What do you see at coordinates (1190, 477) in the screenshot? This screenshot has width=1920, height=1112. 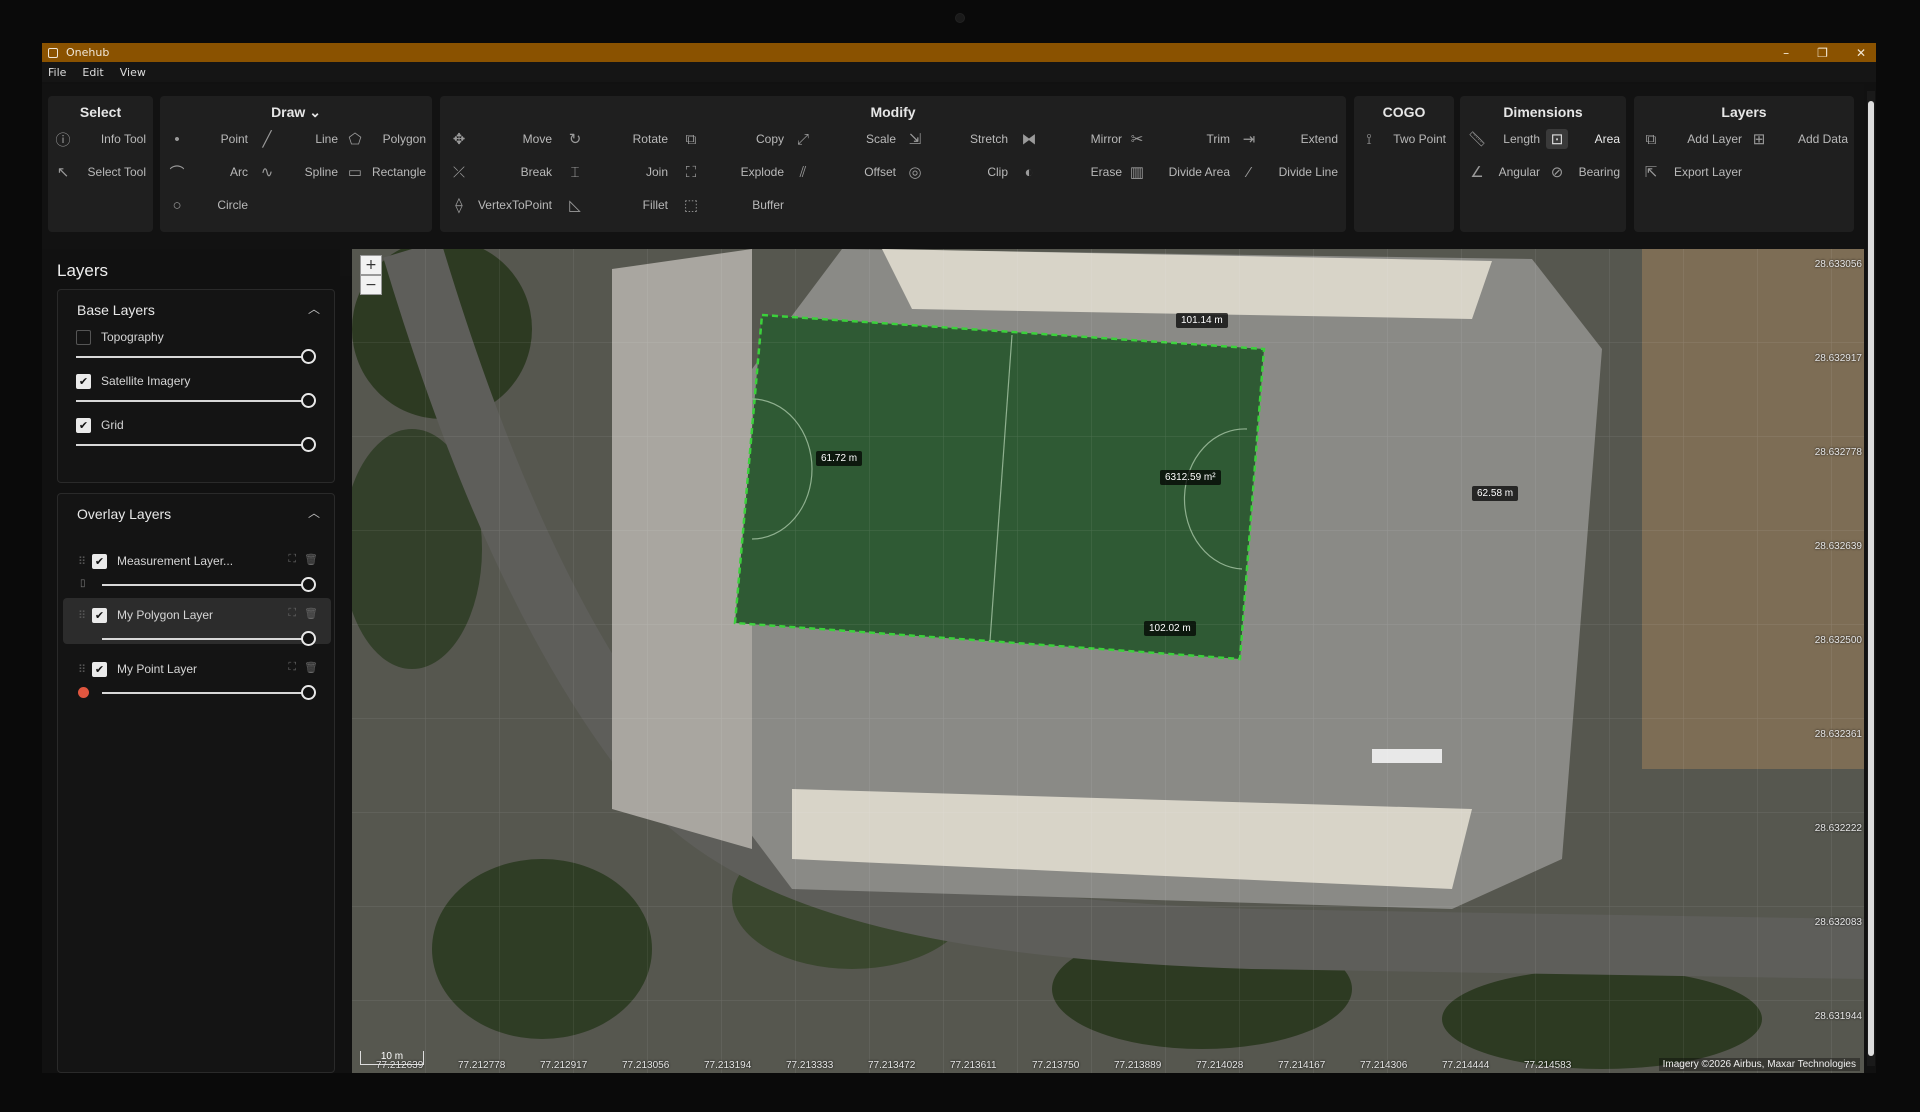 I see `measure-area-label: 6312.59 m²` at bounding box center [1190, 477].